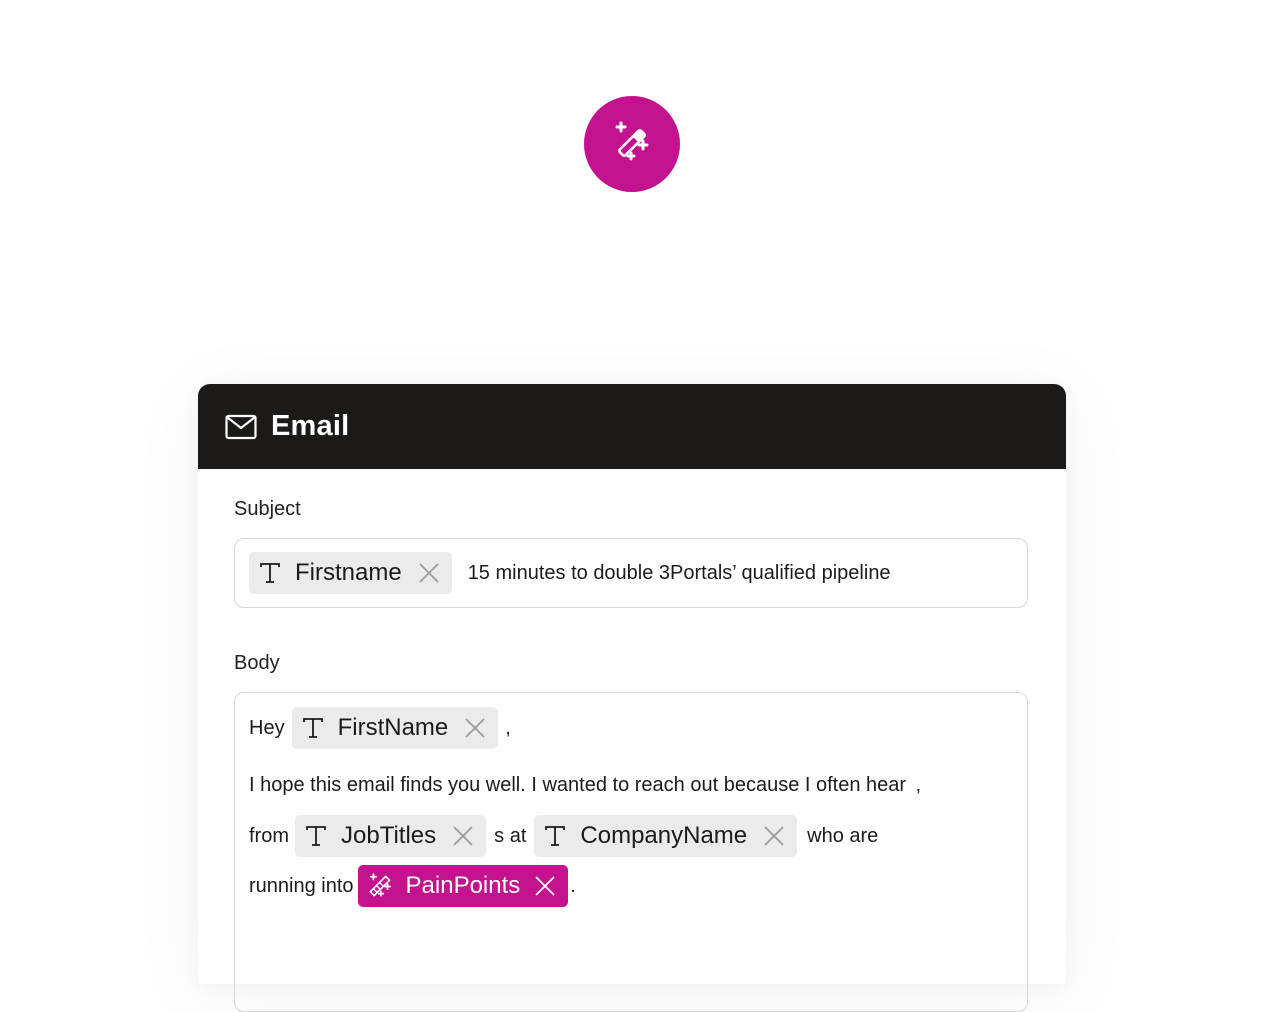 This screenshot has height=1012, width=1264. What do you see at coordinates (508, 727) in the screenshot?
I see `comma-text: ,` at bounding box center [508, 727].